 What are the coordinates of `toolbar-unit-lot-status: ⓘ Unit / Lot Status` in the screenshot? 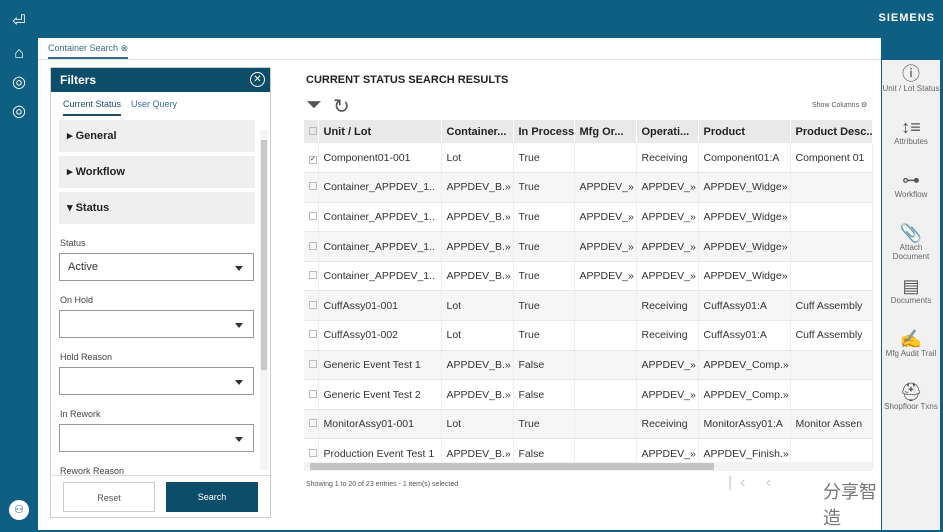 It's located at (911, 86).